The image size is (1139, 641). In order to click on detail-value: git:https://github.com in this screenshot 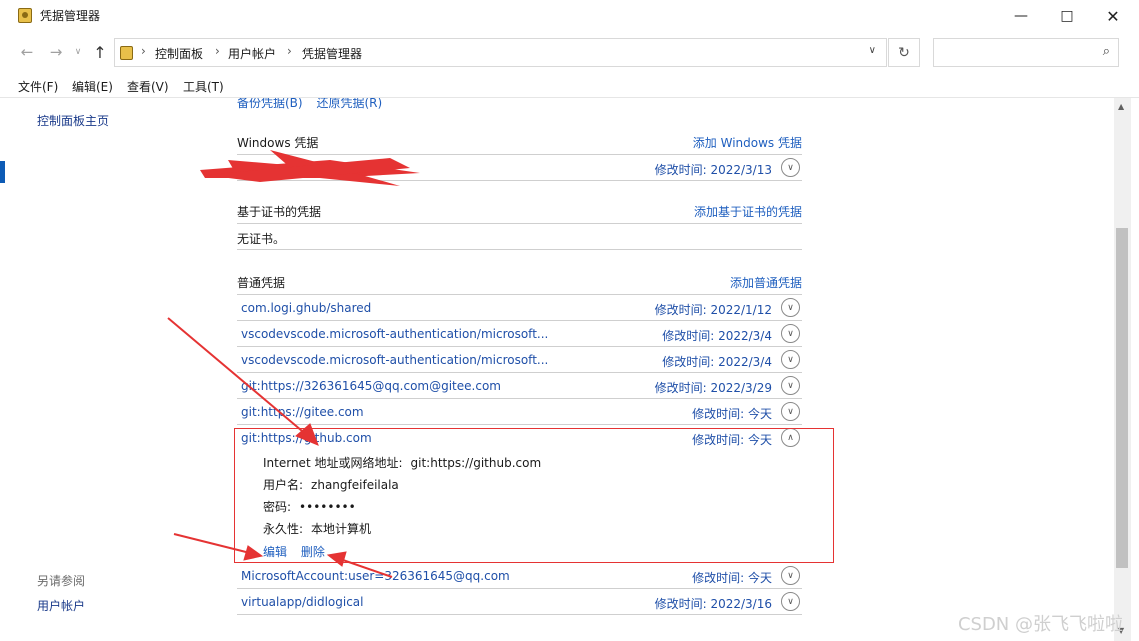, I will do `click(476, 463)`.